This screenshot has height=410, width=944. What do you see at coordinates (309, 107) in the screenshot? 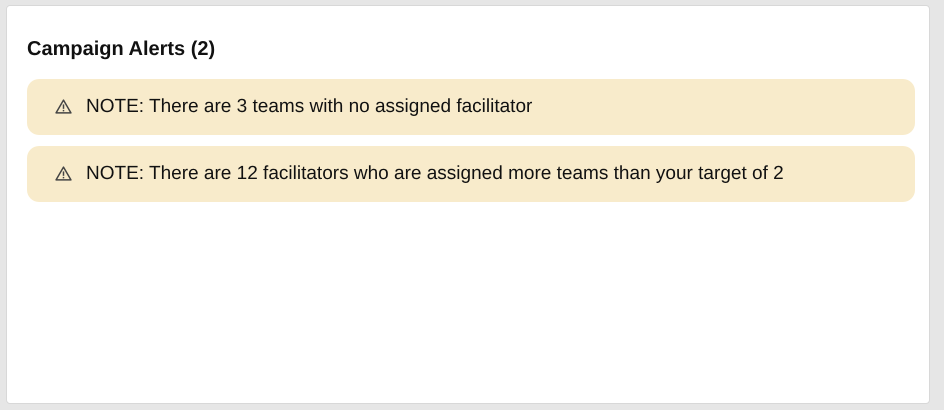
I see `alert-message: NOTE: There are 3 teams with no assigned facilitator` at bounding box center [309, 107].